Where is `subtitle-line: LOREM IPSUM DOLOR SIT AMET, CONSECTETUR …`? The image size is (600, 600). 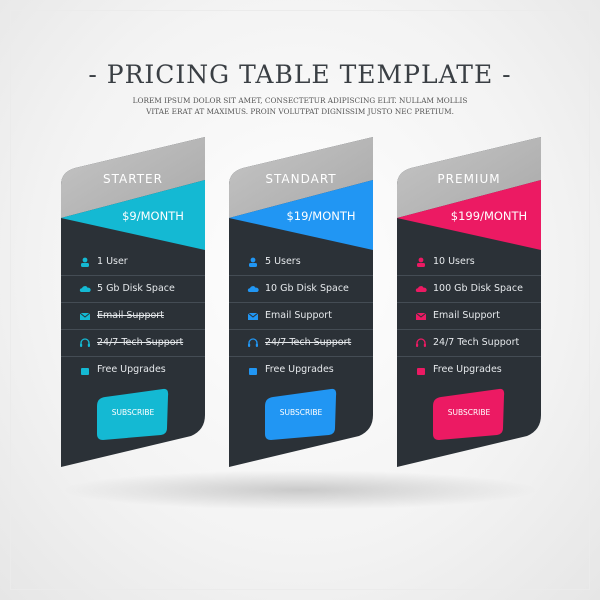 subtitle-line: LOREM IPSUM DOLOR SIT AMET, CONSECTETUR … is located at coordinates (300, 100).